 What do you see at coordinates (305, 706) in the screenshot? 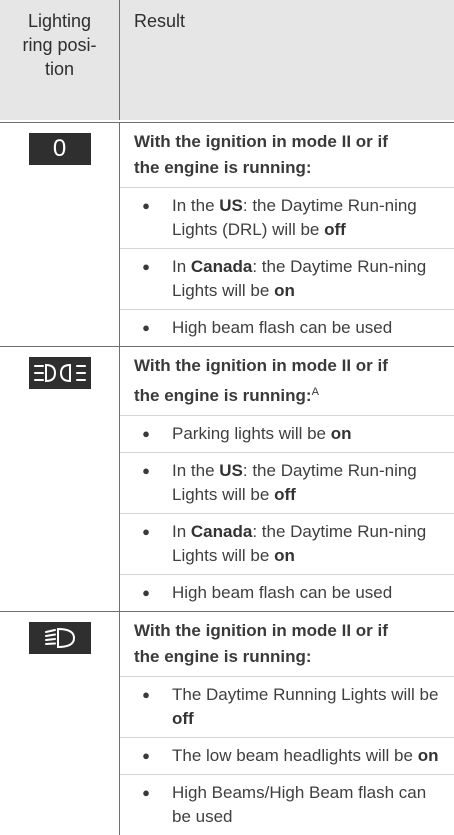
I see `list-item-text: The Daytime Running Lights will be off` at bounding box center [305, 706].